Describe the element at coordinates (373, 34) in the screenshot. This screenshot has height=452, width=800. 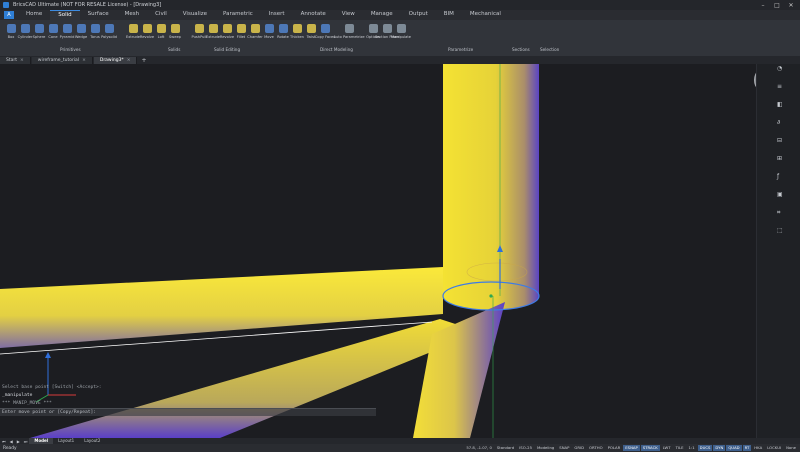
I see `tool-options-button: Options` at that location.